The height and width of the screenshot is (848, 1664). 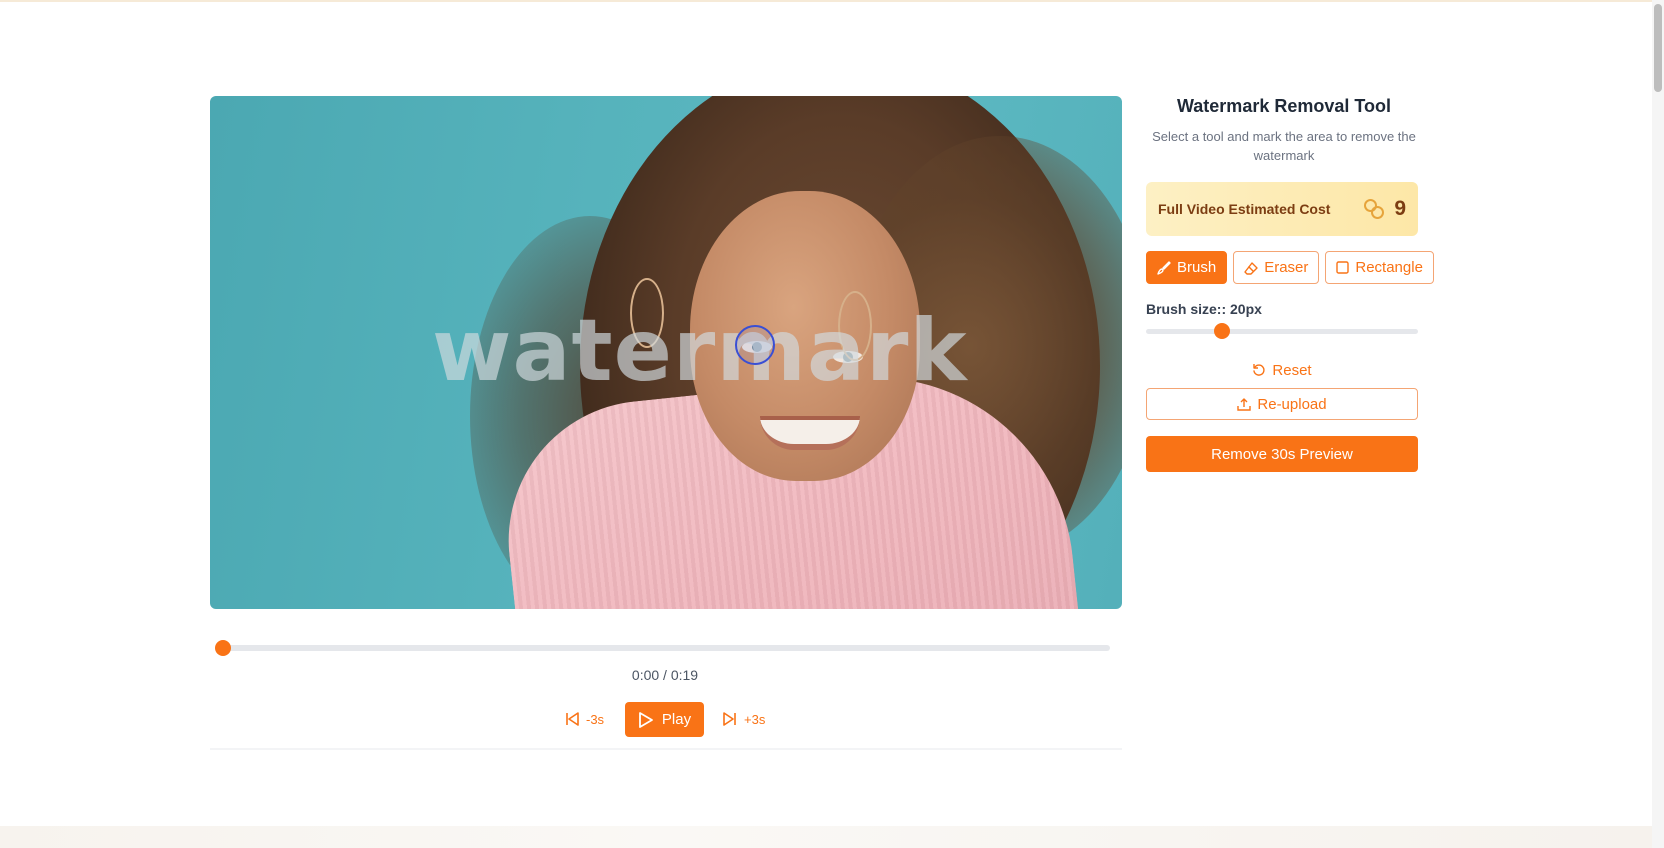 I want to click on reupload-button: Re-upload, so click(x=1282, y=404).